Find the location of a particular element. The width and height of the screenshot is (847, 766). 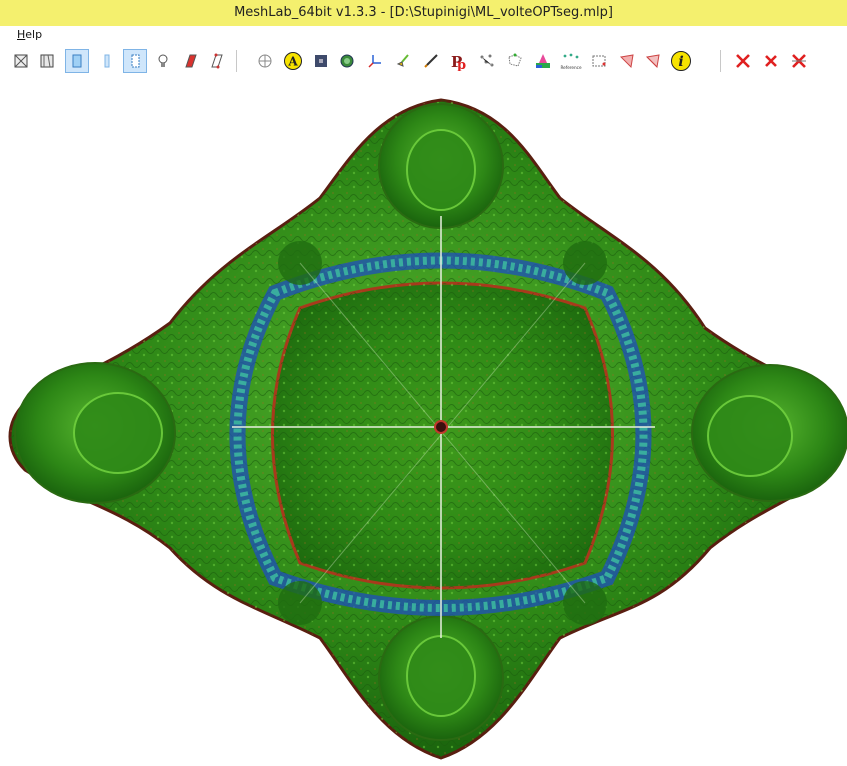

info-glyph: i is located at coordinates (680, 62).